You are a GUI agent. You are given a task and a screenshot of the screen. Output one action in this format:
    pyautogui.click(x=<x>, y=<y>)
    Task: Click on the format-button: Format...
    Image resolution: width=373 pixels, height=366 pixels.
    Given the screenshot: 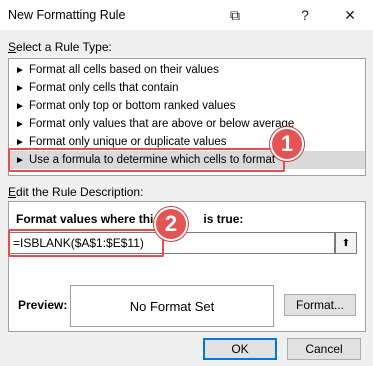 What is the action you would take?
    pyautogui.click(x=320, y=305)
    